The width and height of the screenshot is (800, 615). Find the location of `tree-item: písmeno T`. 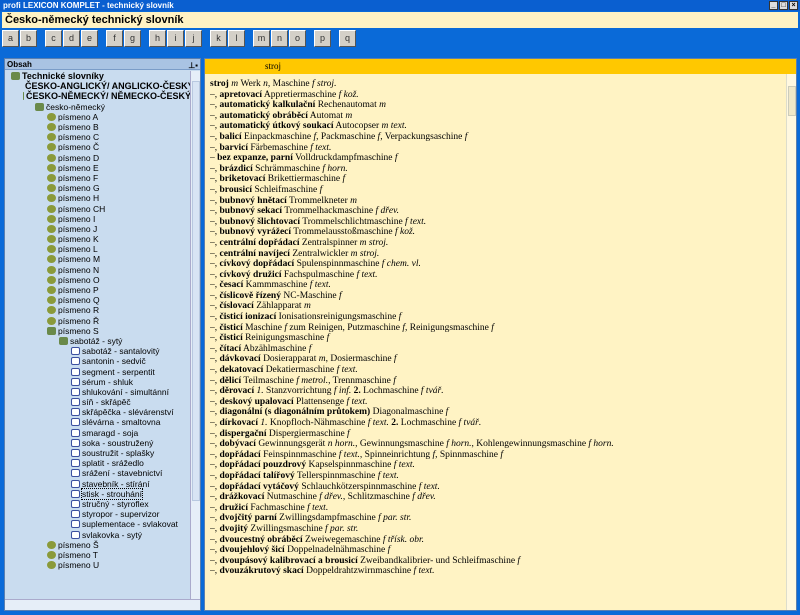

tree-item: písmeno T is located at coordinates (98, 555).